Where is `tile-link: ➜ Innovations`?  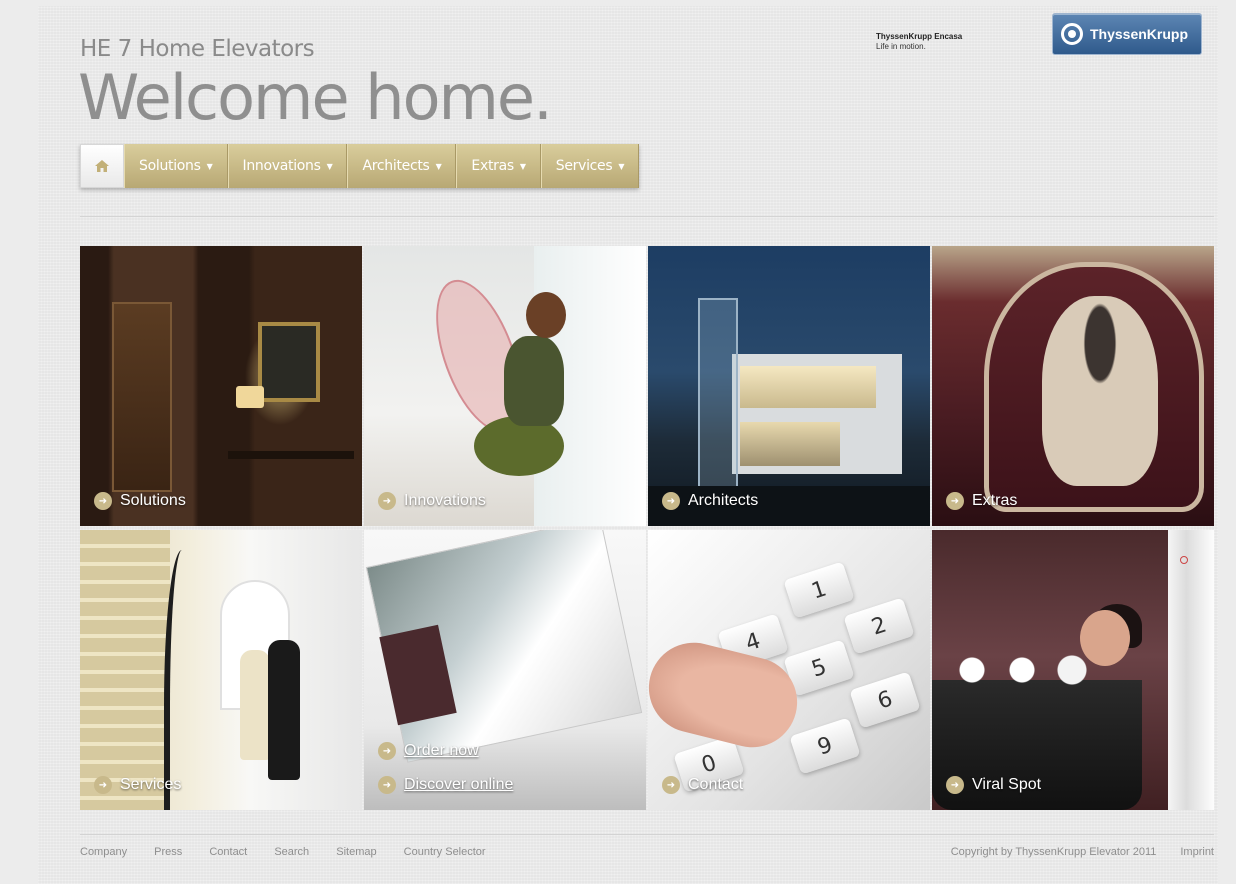 tile-link: ➜ Innovations is located at coordinates (432, 501).